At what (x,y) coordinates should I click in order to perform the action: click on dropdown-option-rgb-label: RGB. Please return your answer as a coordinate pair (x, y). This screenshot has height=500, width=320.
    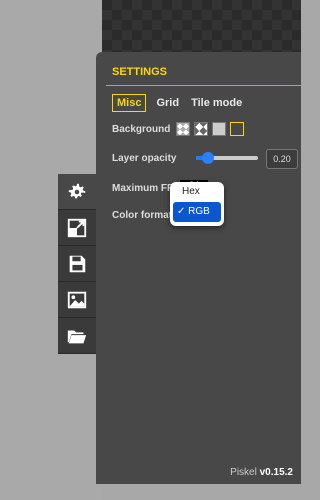
    Looking at the image, I should click on (199, 211).